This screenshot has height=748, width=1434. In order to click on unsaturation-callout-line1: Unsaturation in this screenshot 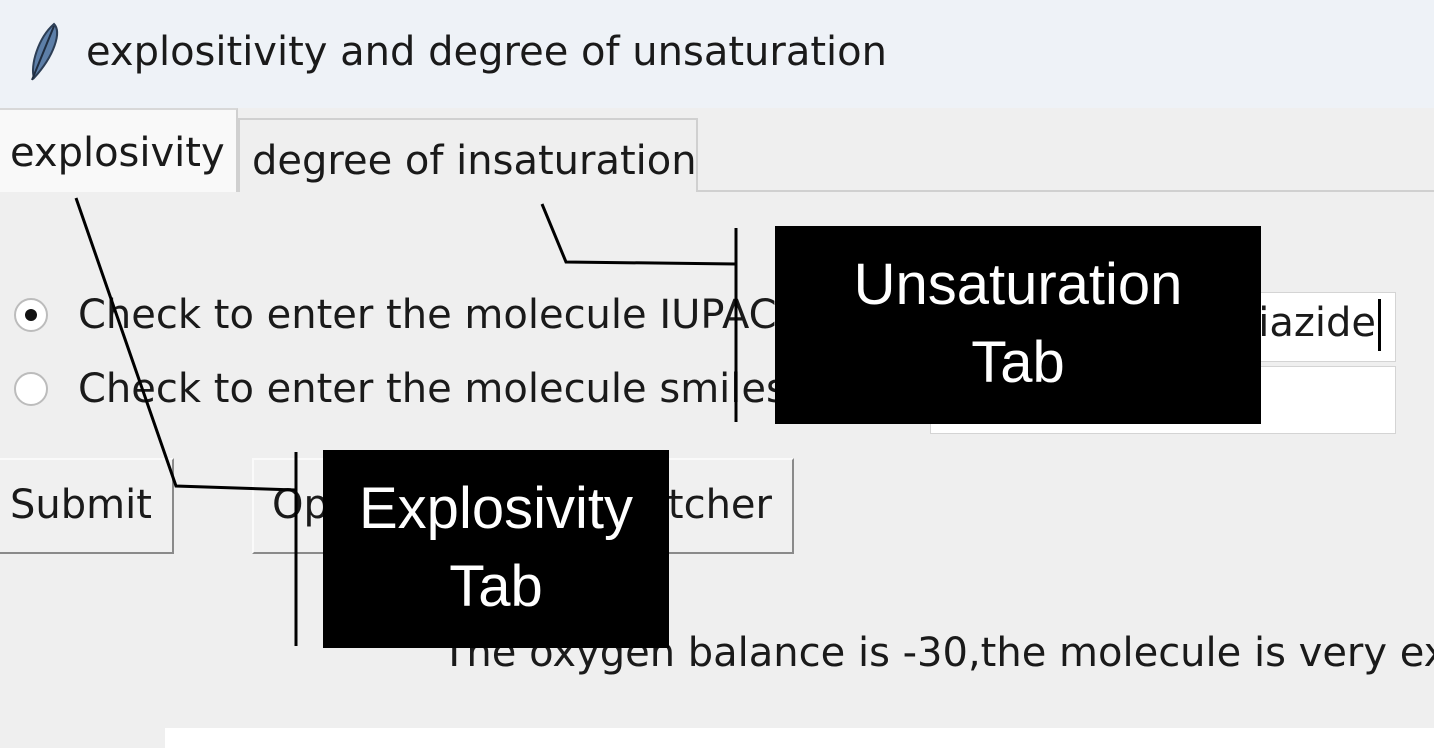, I will do `click(1018, 284)`.